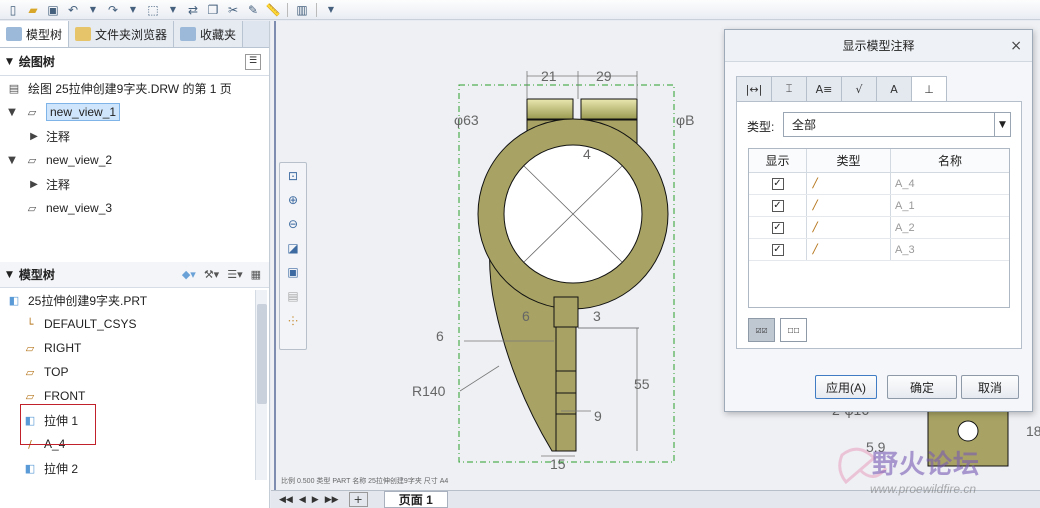  I want to click on deselect-all-icon: ☐☐, so click(793, 330).